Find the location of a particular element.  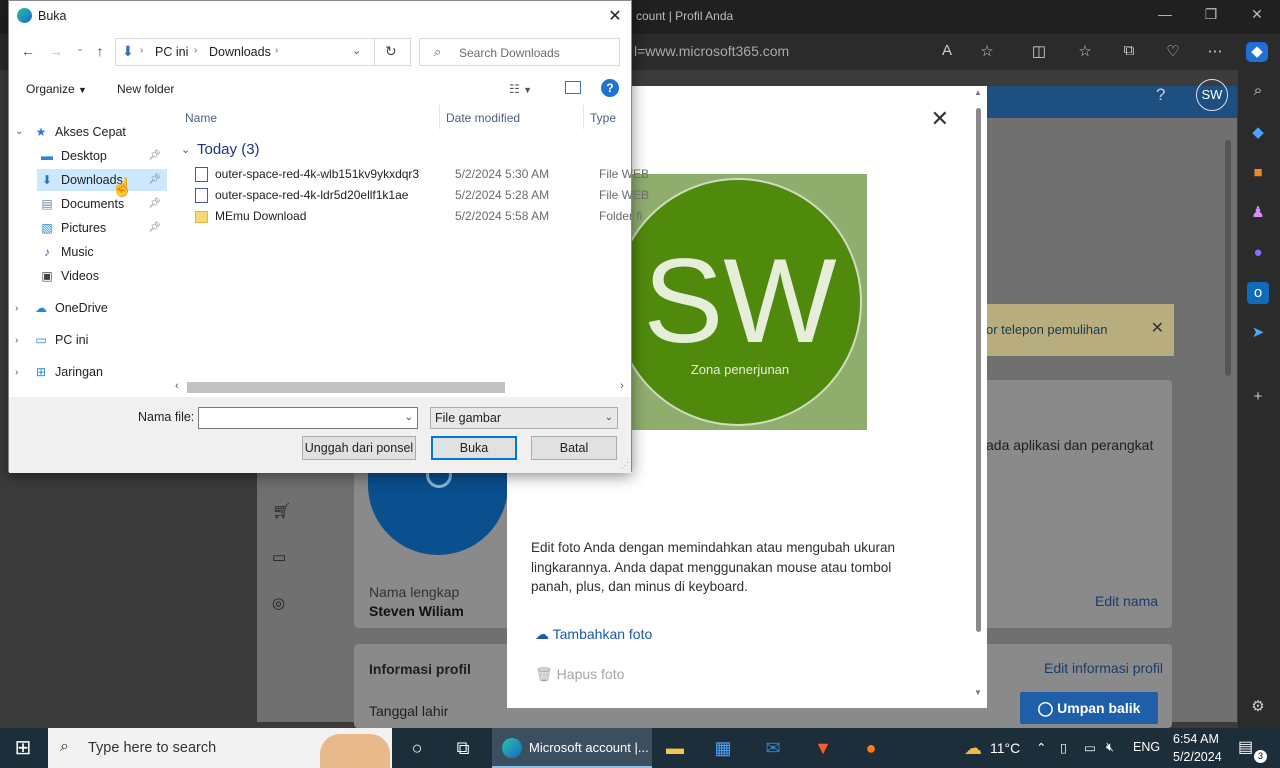

refresh-icon: ↻ is located at coordinates (391, 51).